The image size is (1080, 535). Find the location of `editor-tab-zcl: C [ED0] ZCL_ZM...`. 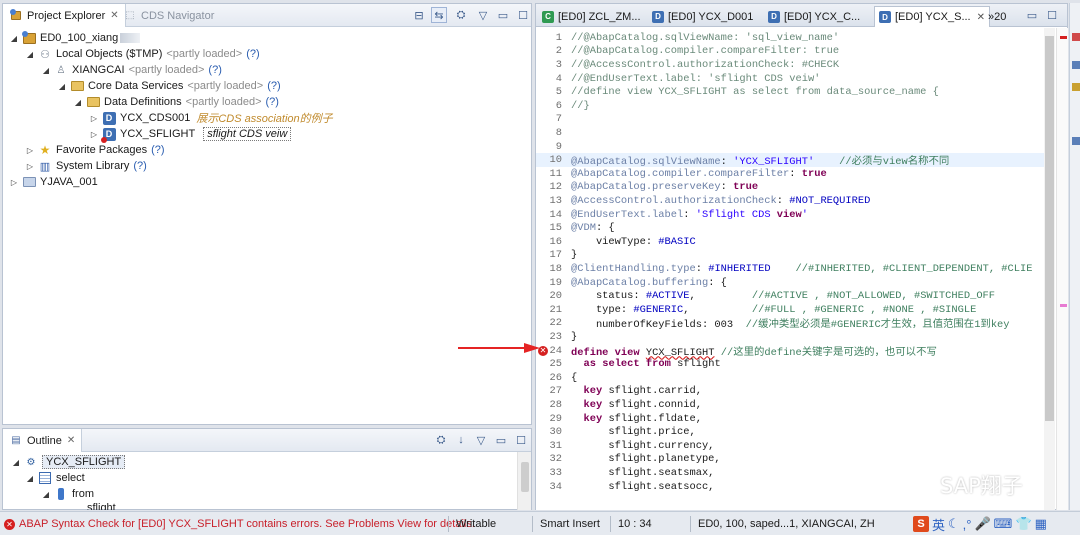

editor-tab-zcl: C [ED0] ZCL_ZM... is located at coordinates (591, 16).